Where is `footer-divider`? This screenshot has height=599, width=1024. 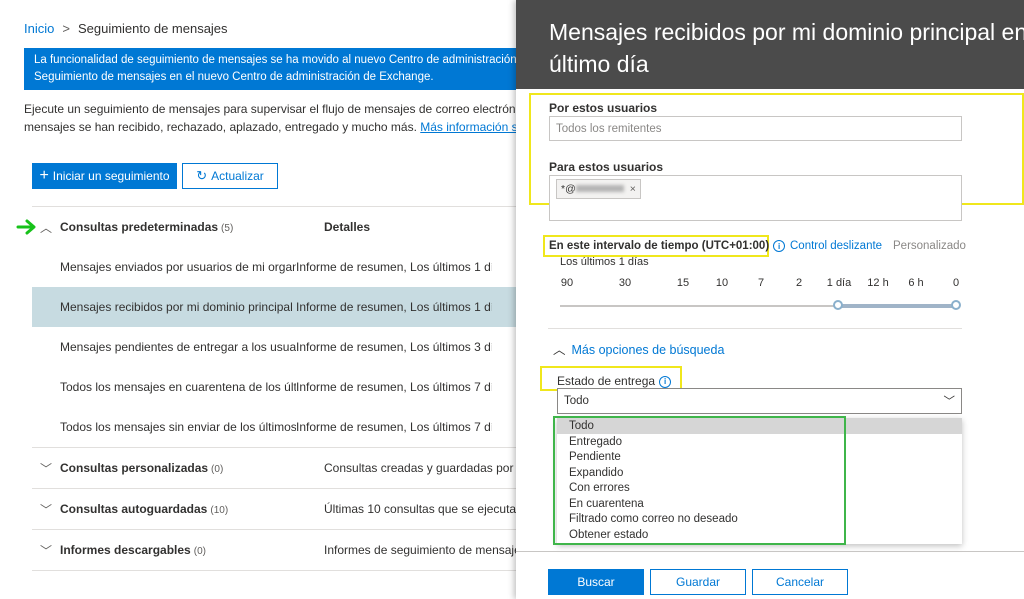 footer-divider is located at coordinates (770, 551).